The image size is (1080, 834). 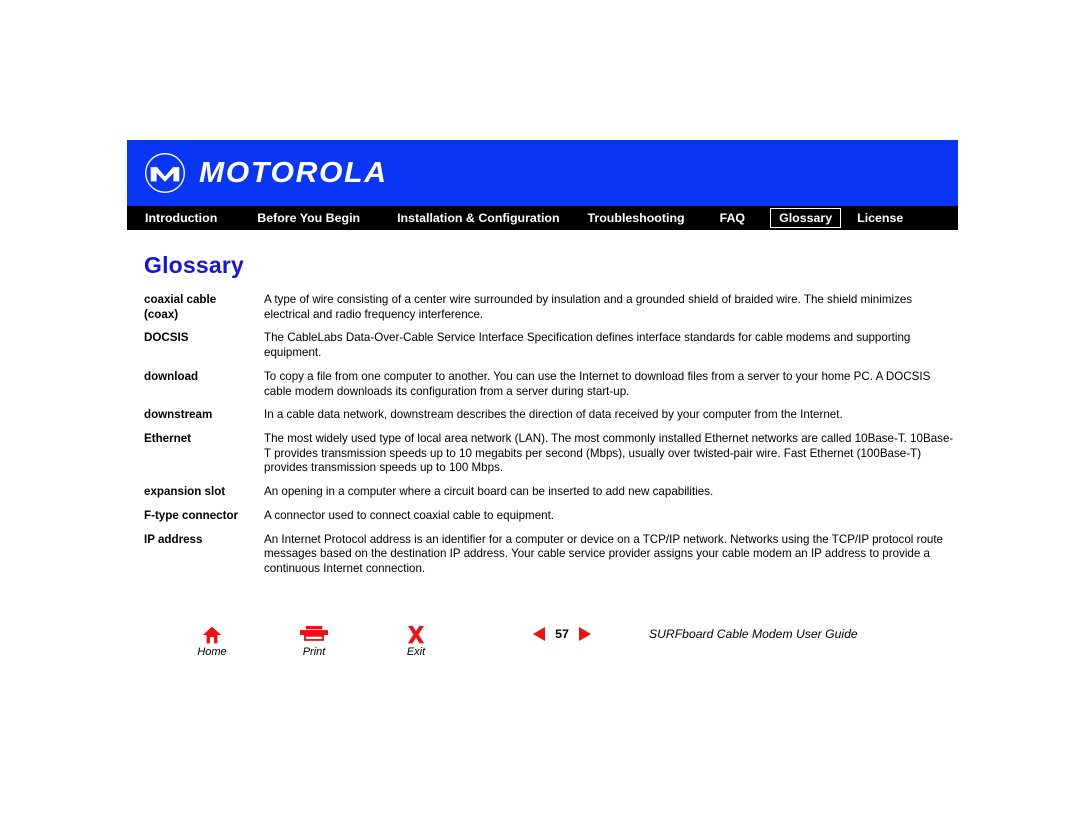 I want to click on printer-icon, so click(x=314, y=635).